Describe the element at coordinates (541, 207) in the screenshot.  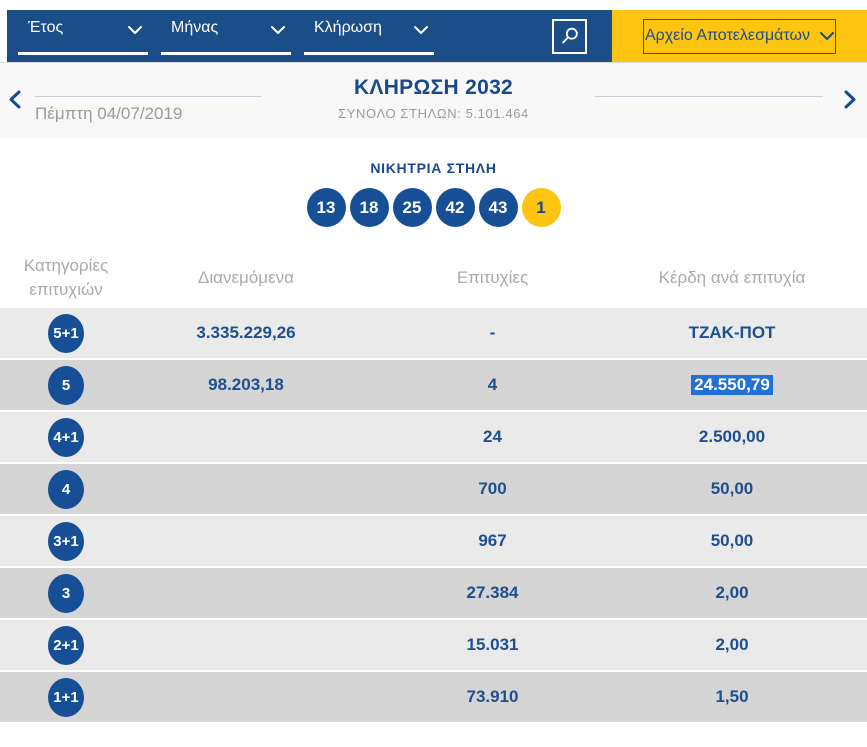
I see `winning-number: 1` at that location.